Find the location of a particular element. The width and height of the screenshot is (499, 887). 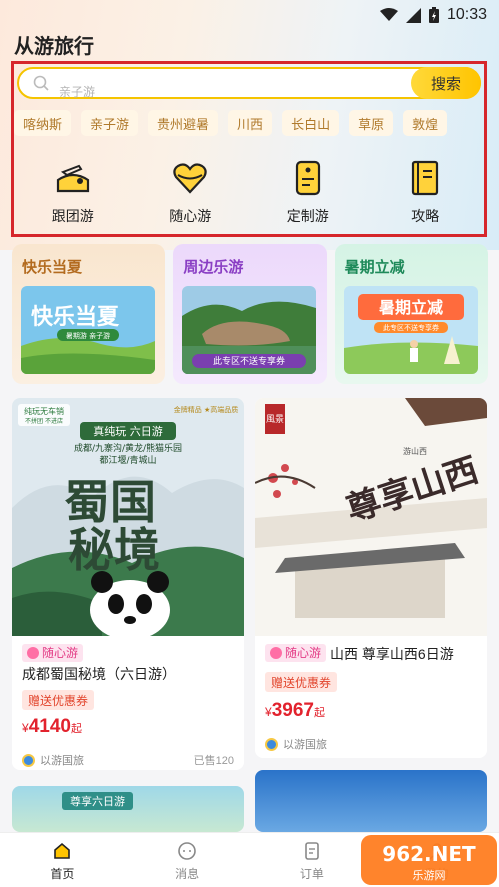

poster-stamp: 游山西 is located at coordinates (415, 451).